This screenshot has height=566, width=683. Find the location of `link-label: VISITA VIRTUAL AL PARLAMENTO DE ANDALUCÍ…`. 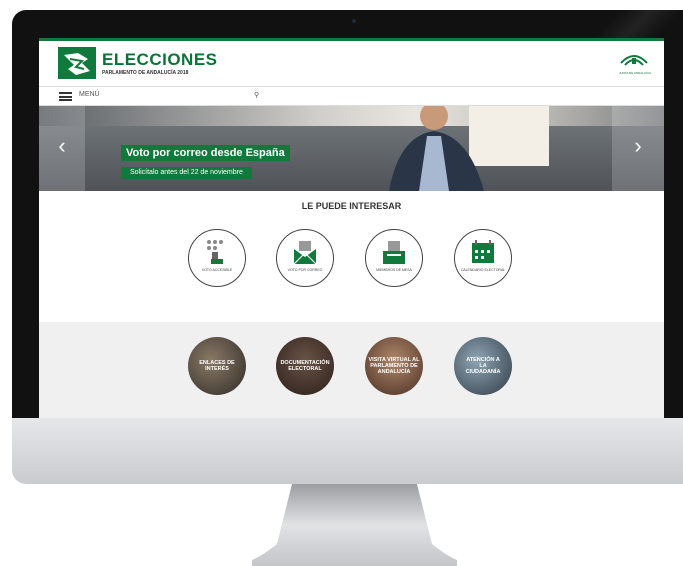

link-label: VISITA VIRTUAL AL PARLAMENTO DE ANDALUCÍ… is located at coordinates (394, 366).